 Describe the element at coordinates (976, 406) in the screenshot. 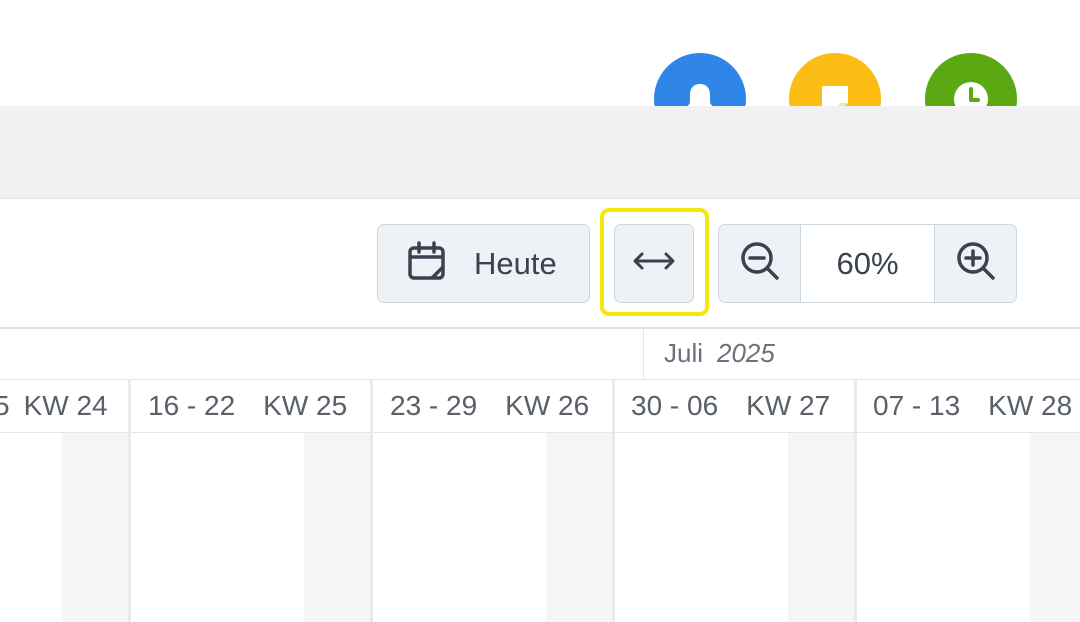

I see `week-header-cell: 07 - 13 KW 28` at that location.